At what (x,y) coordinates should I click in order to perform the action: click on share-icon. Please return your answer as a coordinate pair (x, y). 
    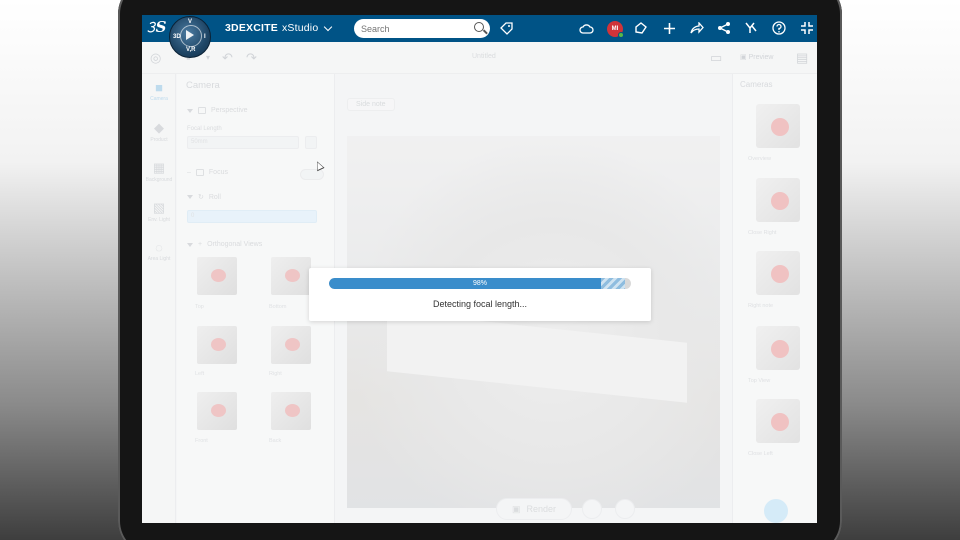
    Looking at the image, I should click on (697, 28).